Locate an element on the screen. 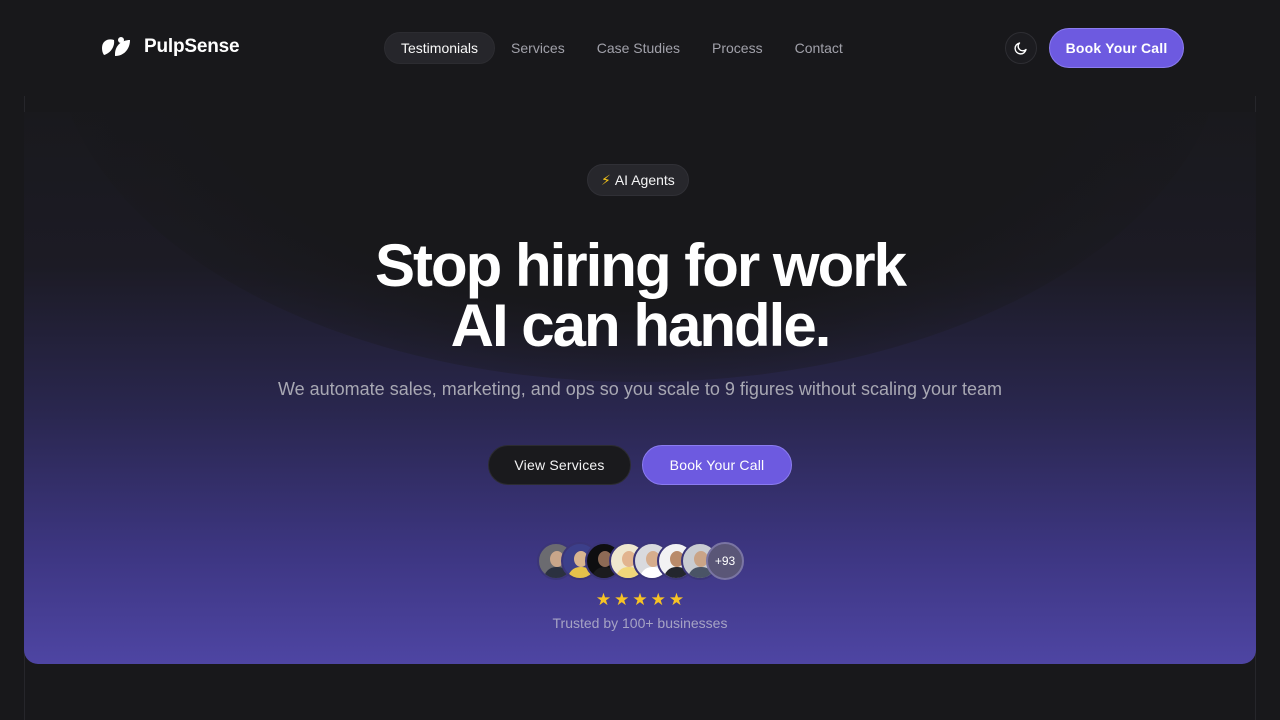 This screenshot has width=1280, height=720. nav-item-contact: Contact is located at coordinates (819, 48).